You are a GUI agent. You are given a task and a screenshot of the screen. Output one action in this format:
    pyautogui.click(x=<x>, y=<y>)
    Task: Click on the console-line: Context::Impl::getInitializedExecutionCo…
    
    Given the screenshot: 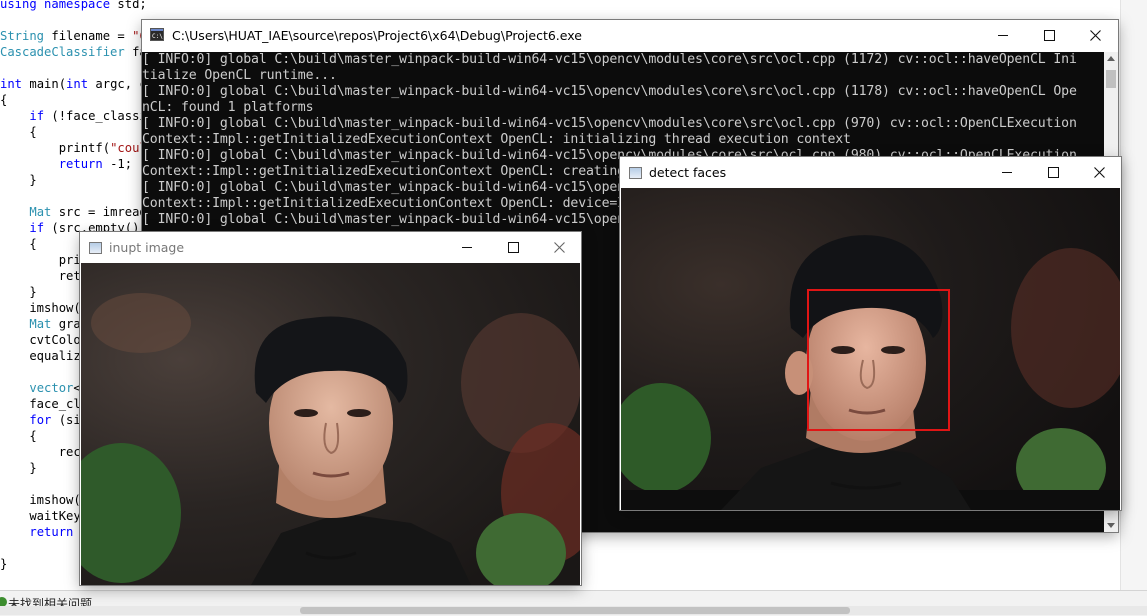 What is the action you would take?
    pyautogui.click(x=496, y=139)
    